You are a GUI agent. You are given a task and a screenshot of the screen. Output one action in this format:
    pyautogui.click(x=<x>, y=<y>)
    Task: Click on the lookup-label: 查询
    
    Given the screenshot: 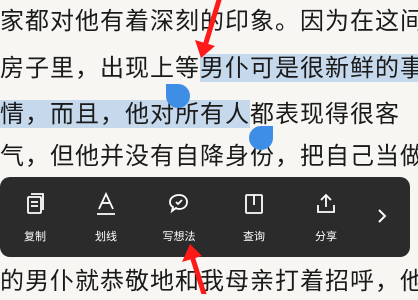 What is the action you would take?
    pyautogui.click(x=254, y=236)
    